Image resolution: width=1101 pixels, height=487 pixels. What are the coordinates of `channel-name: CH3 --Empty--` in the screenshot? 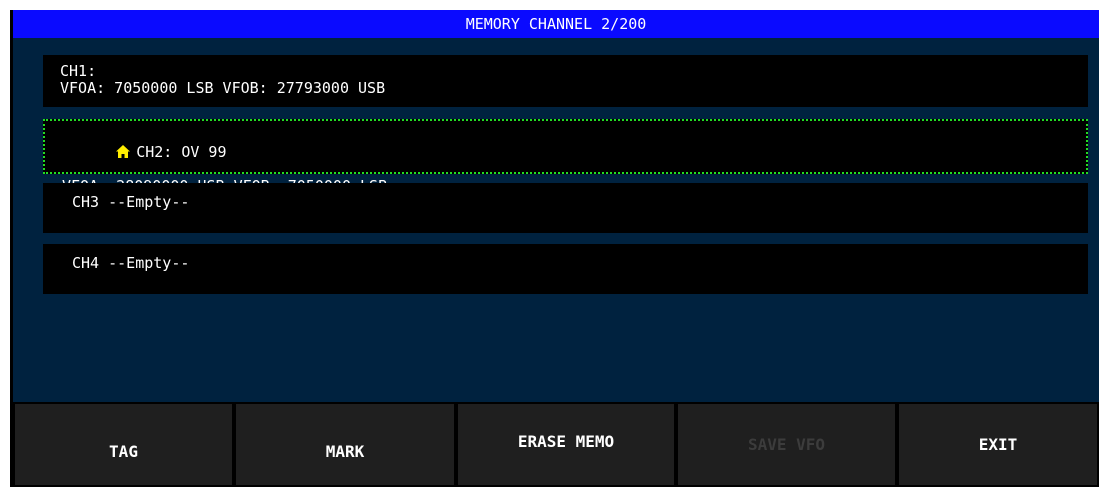 It's located at (131, 202).